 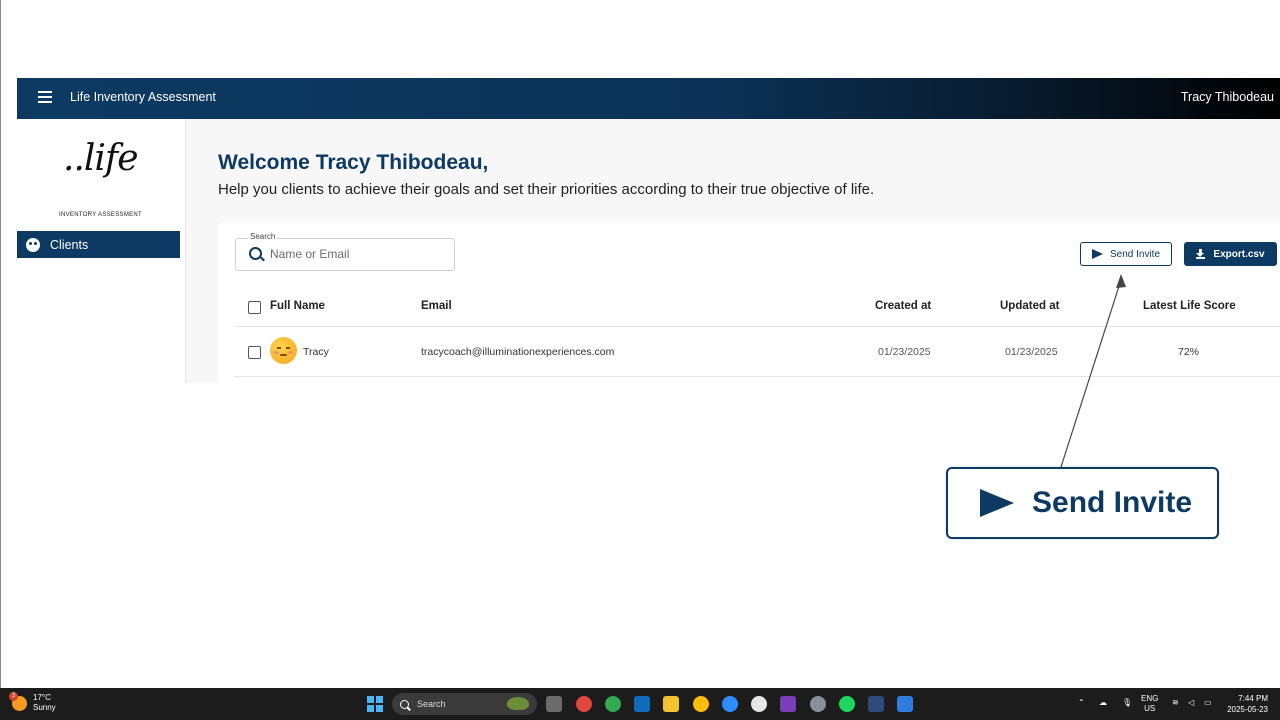 What do you see at coordinates (876, 704) in the screenshot?
I see `app-icon` at bounding box center [876, 704].